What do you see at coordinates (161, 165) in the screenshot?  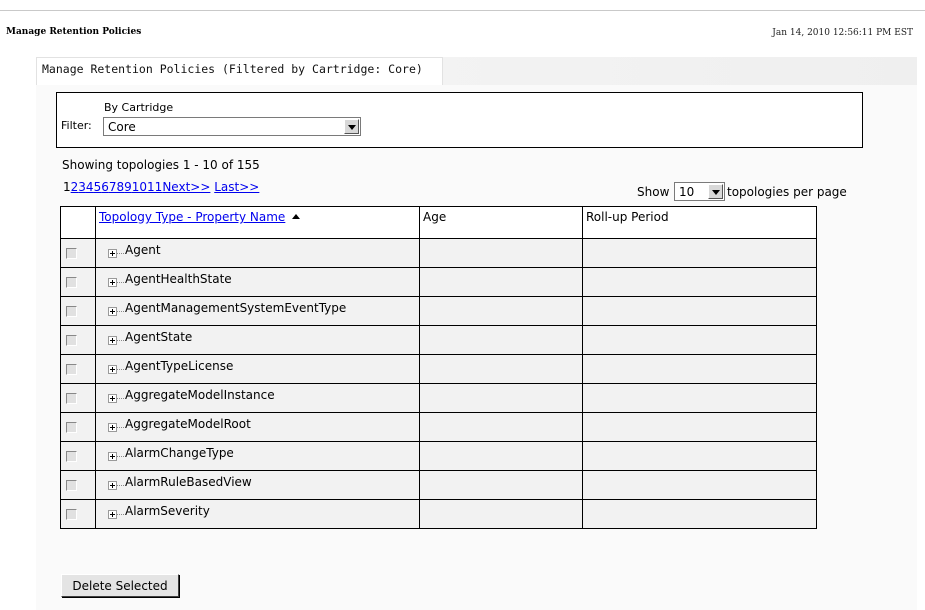 I see `showing-count: Showing topologies 1 - 10 of 155` at bounding box center [161, 165].